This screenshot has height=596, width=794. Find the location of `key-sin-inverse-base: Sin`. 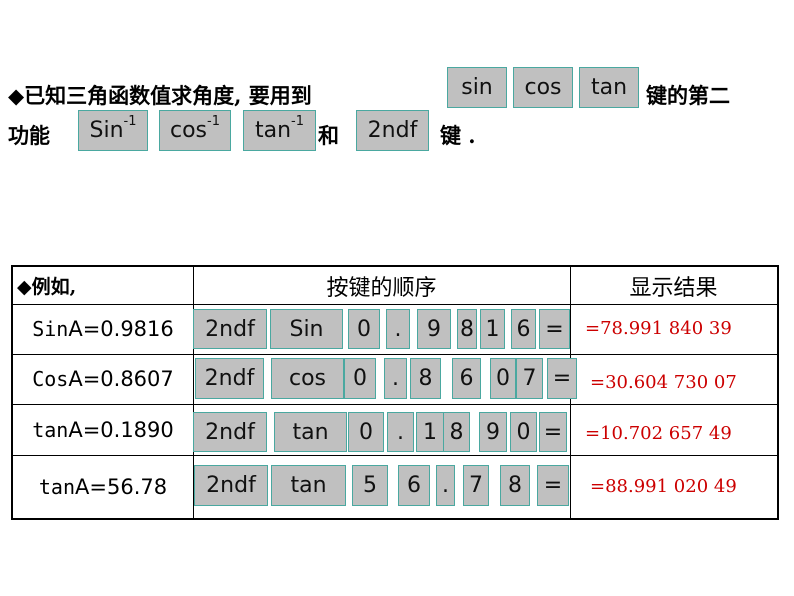

key-sin-inverse-base: Sin is located at coordinates (106, 130).